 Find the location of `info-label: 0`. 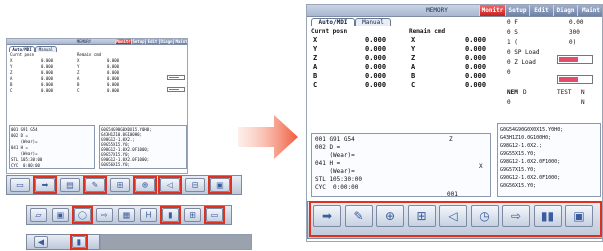

info-label: 0 is located at coordinates (509, 102).